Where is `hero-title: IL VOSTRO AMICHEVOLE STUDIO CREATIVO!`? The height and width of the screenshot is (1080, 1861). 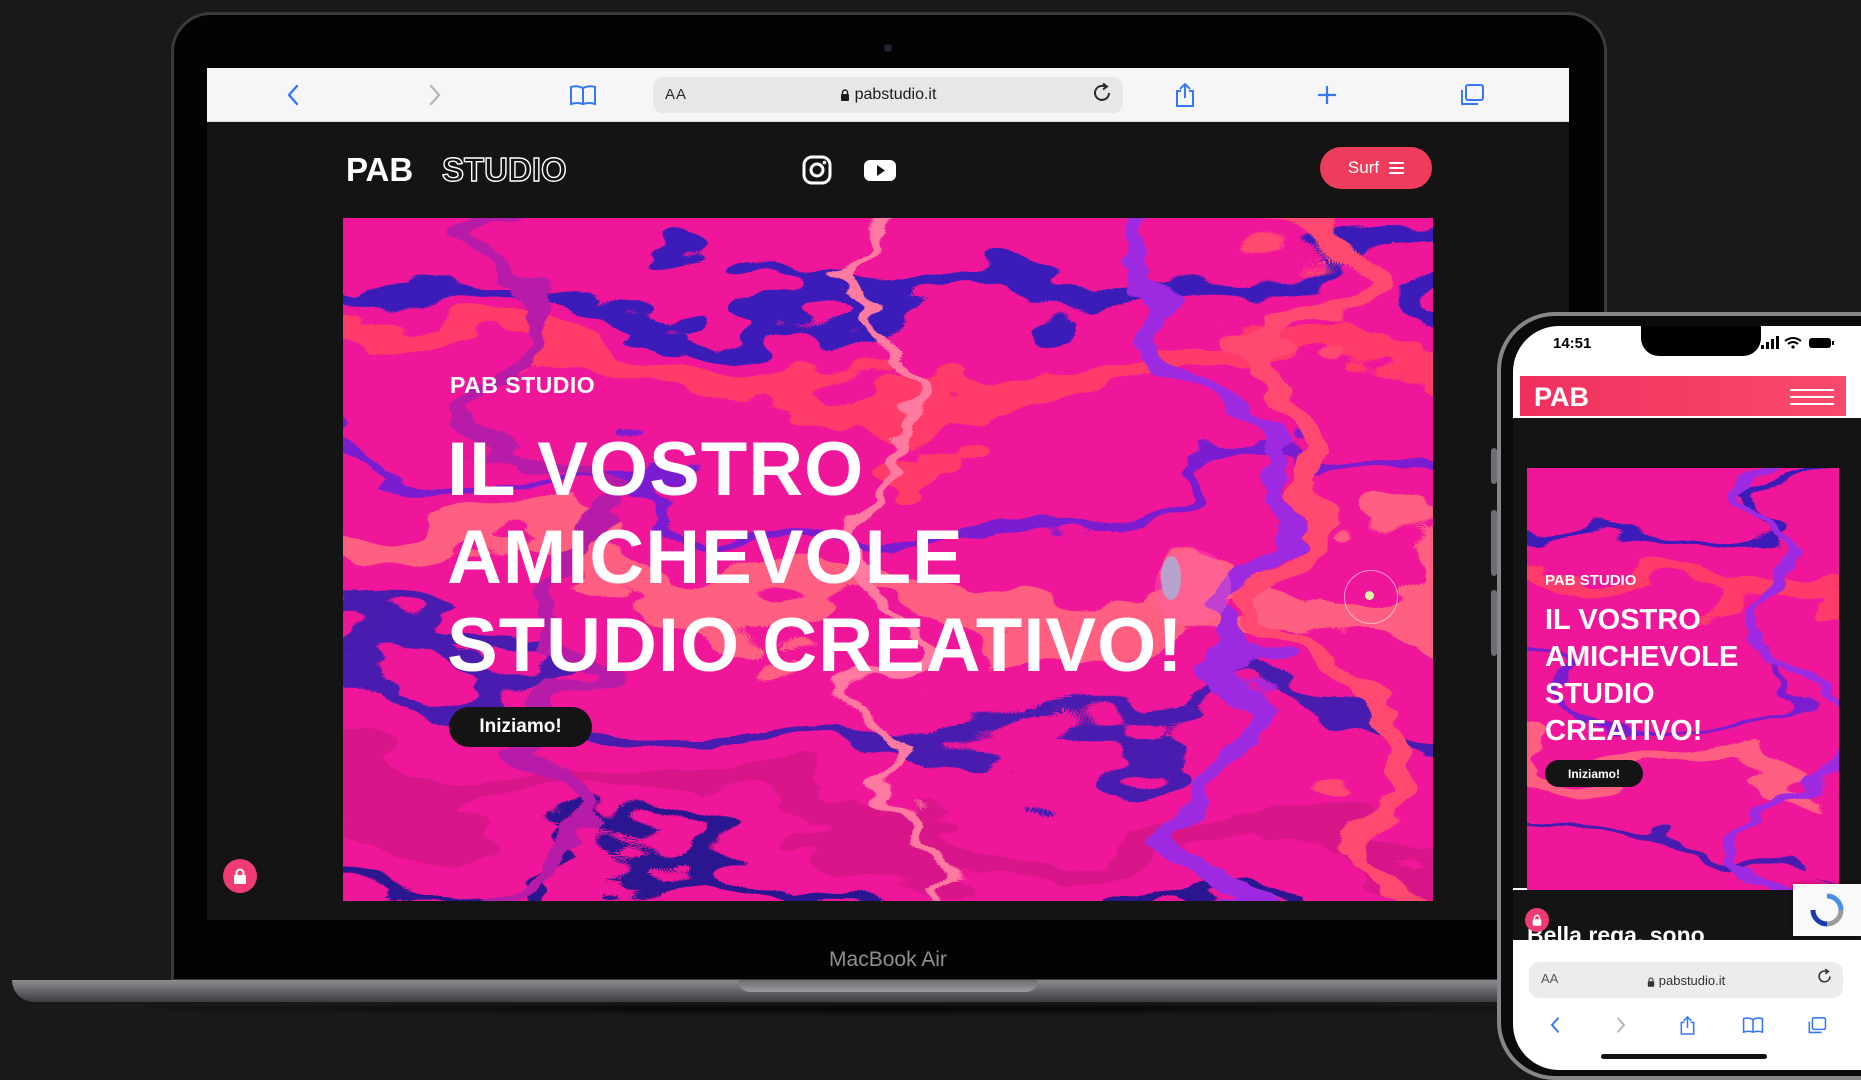
hero-title: IL VOSTRO AMICHEVOLE STUDIO CREATIVO! is located at coordinates (815, 557).